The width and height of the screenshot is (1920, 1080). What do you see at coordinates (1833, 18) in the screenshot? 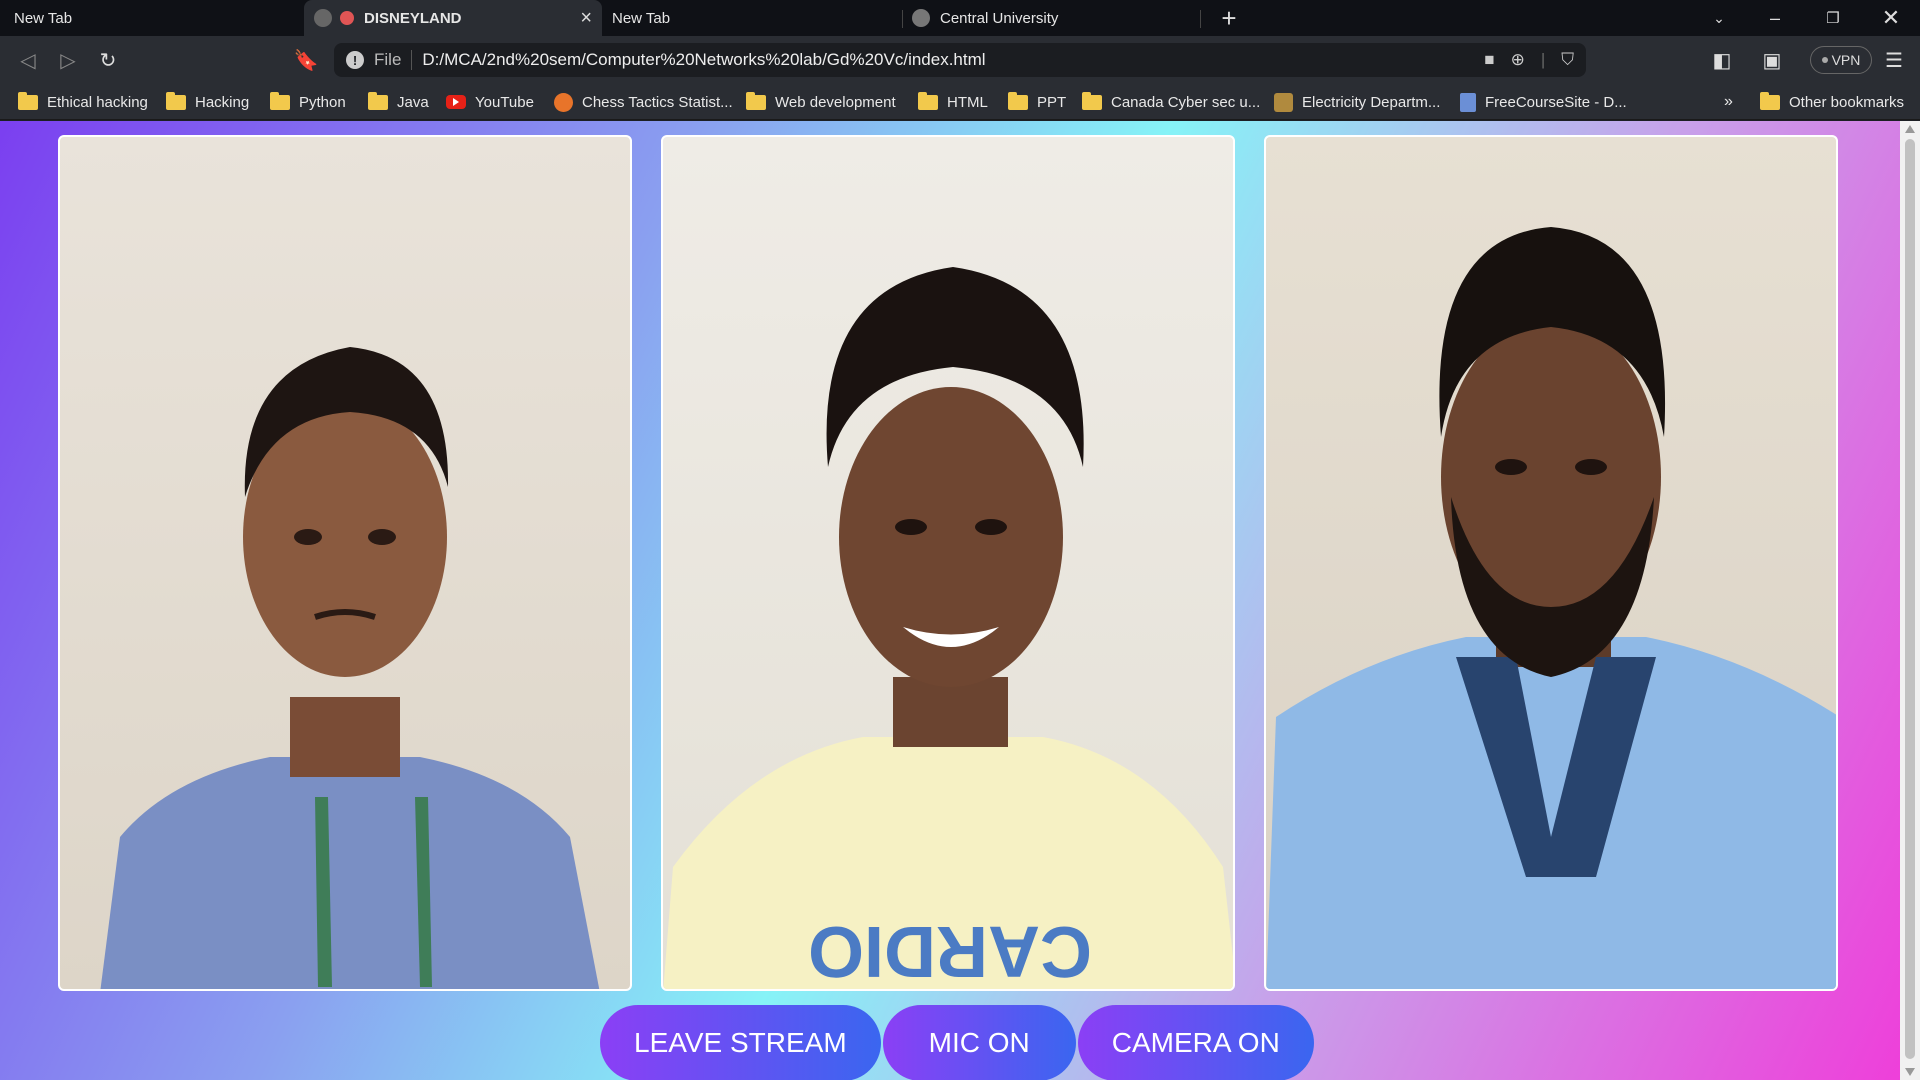
I see `restore-icon: ❐` at bounding box center [1833, 18].